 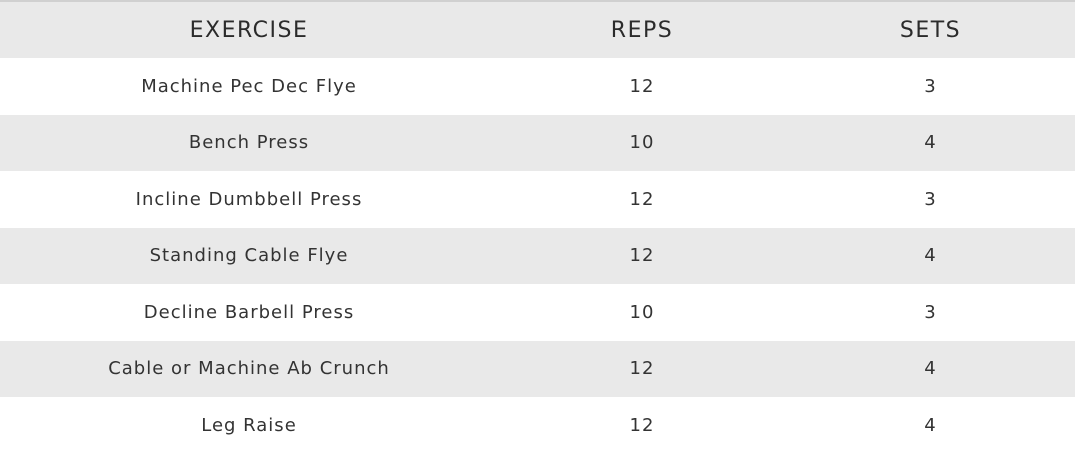 What do you see at coordinates (537, 199) in the screenshot?
I see `table-row: Incline Dumbbell Press 12 3` at bounding box center [537, 199].